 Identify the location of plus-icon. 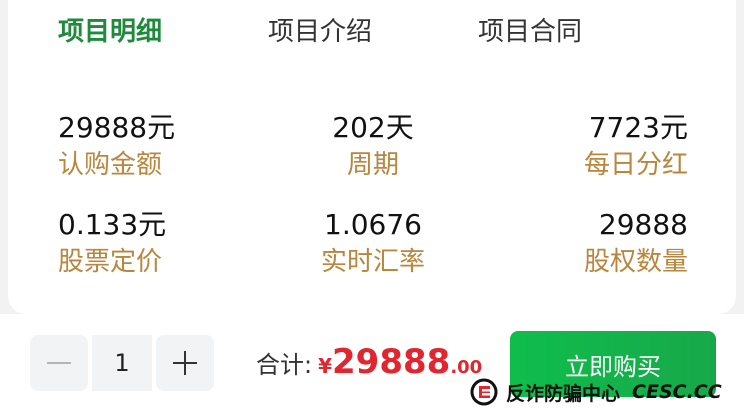
(185, 363).